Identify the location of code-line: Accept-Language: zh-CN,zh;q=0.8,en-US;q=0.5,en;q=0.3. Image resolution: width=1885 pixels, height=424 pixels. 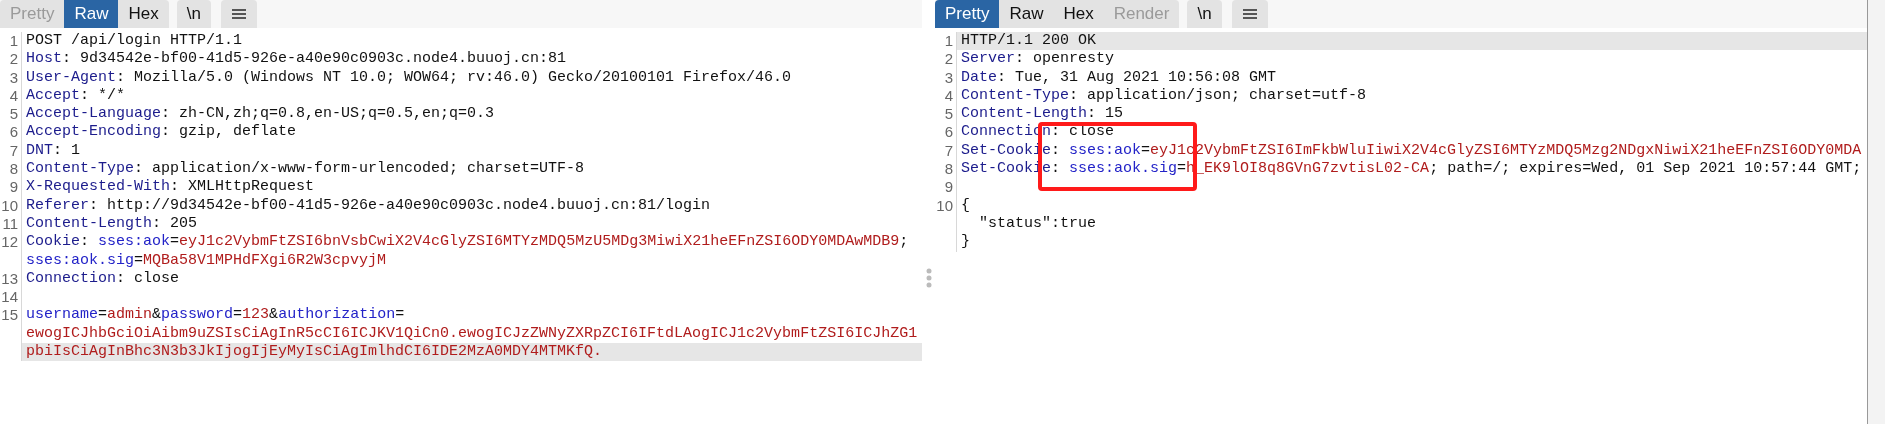
(260, 114).